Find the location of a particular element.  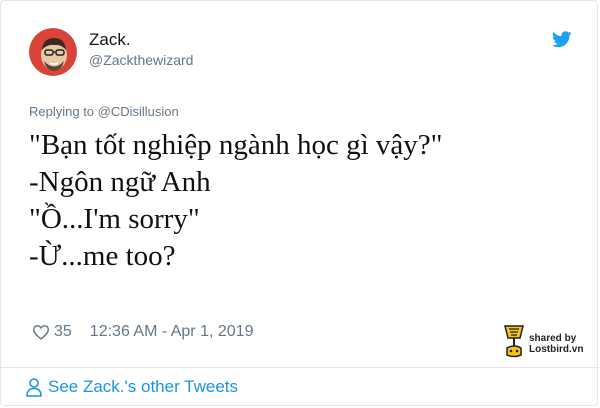

see-other-tweets-link: See Zack.'s other Tweets is located at coordinates (132, 387).